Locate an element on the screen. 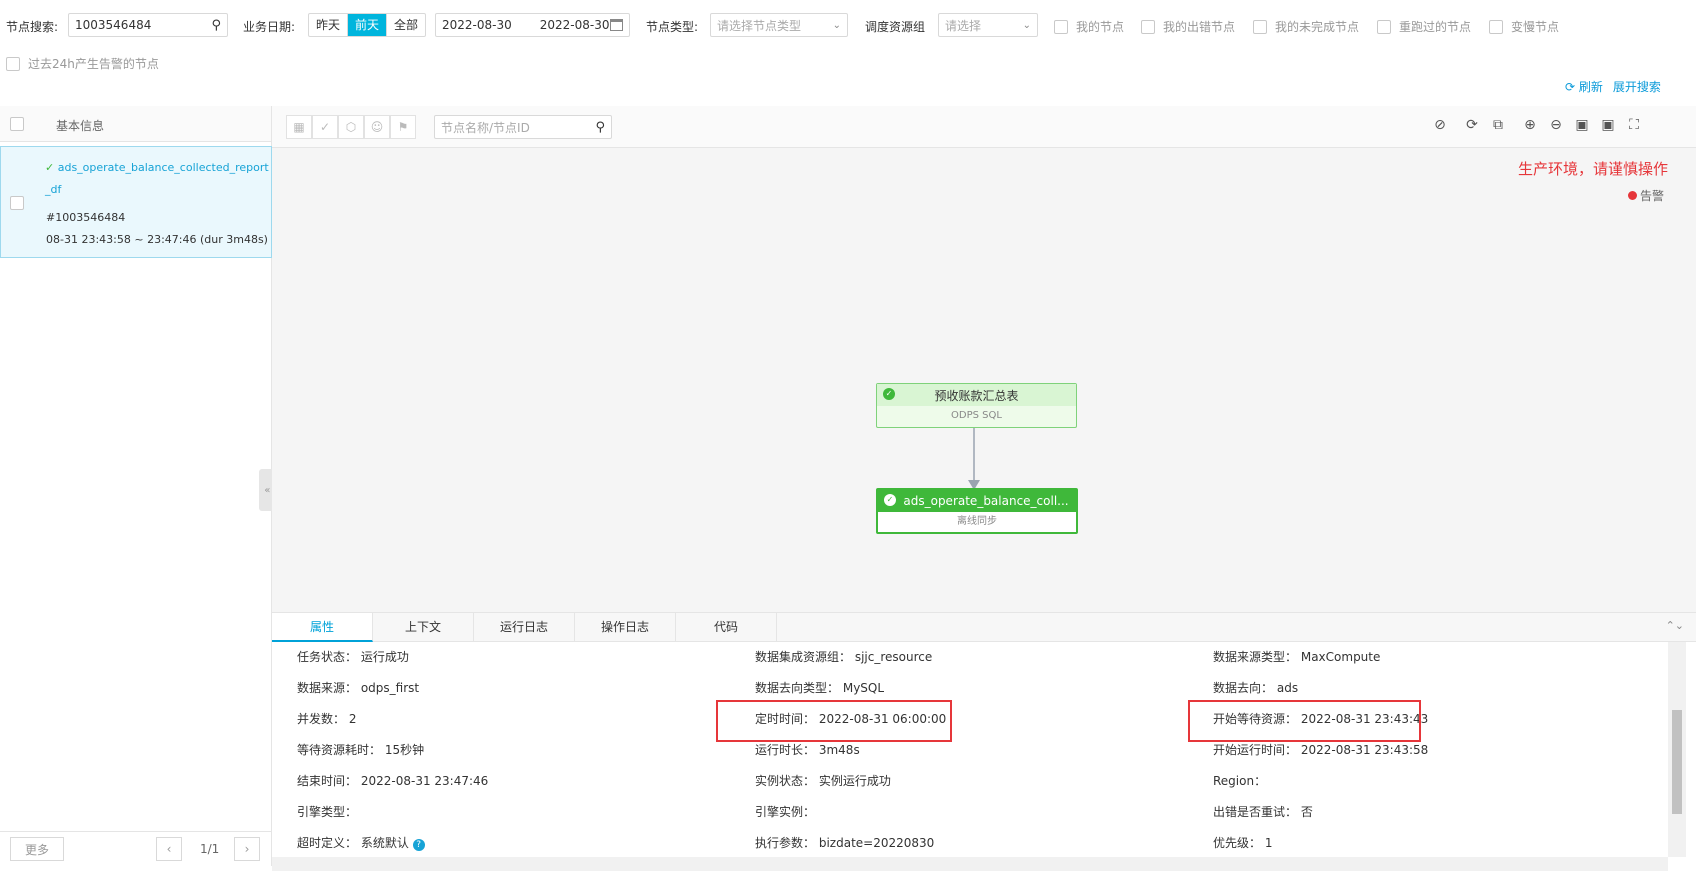 The height and width of the screenshot is (883, 1696). checkbox-label: 过去24h产生告警的节点 is located at coordinates (93, 64).